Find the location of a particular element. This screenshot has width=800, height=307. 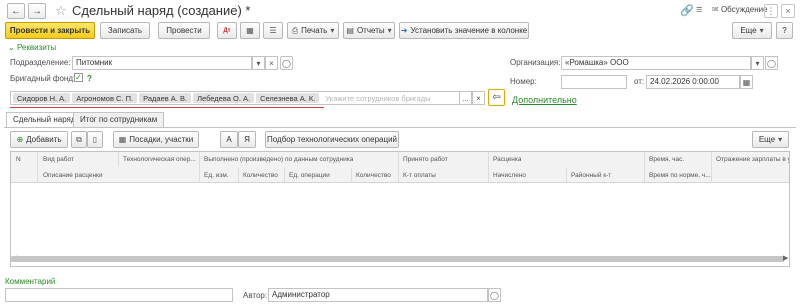

author-field: Администратор is located at coordinates (378, 295).